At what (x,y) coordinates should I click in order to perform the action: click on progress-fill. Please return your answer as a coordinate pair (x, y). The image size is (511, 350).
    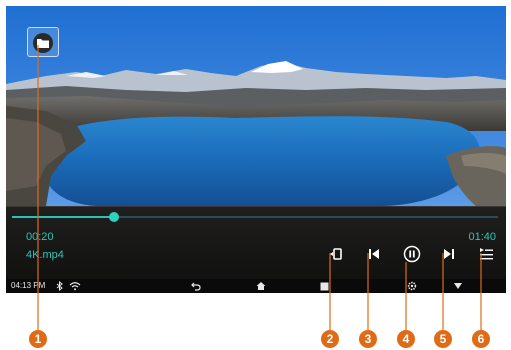
    Looking at the image, I should click on (63, 217).